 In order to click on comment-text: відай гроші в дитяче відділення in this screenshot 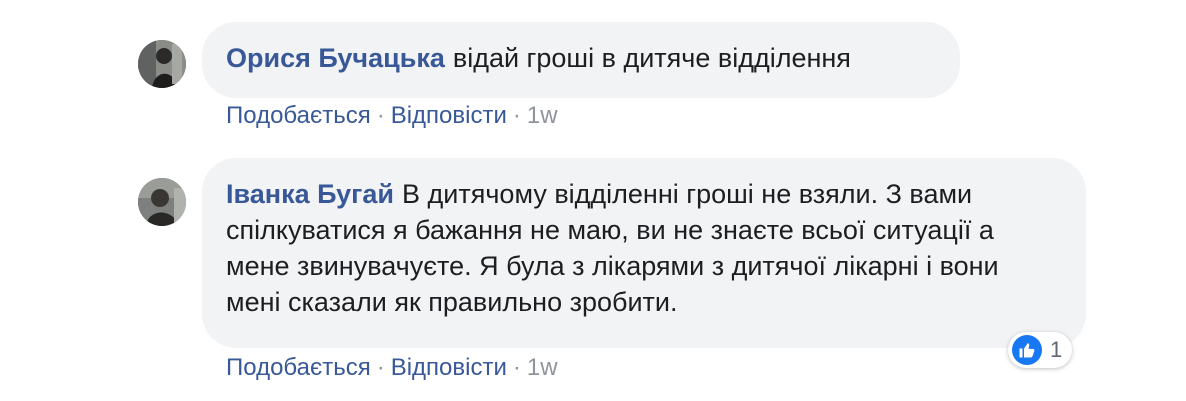, I will do `click(651, 58)`.